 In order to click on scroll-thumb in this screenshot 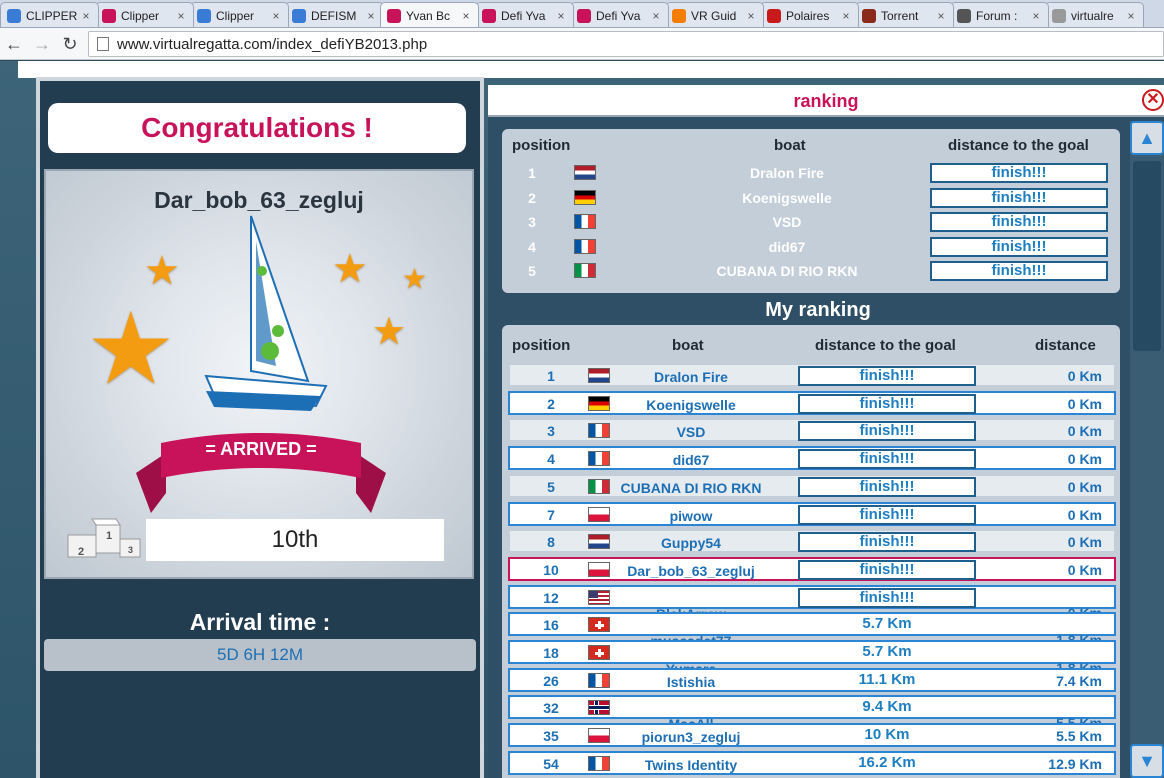, I will do `click(1147, 256)`.